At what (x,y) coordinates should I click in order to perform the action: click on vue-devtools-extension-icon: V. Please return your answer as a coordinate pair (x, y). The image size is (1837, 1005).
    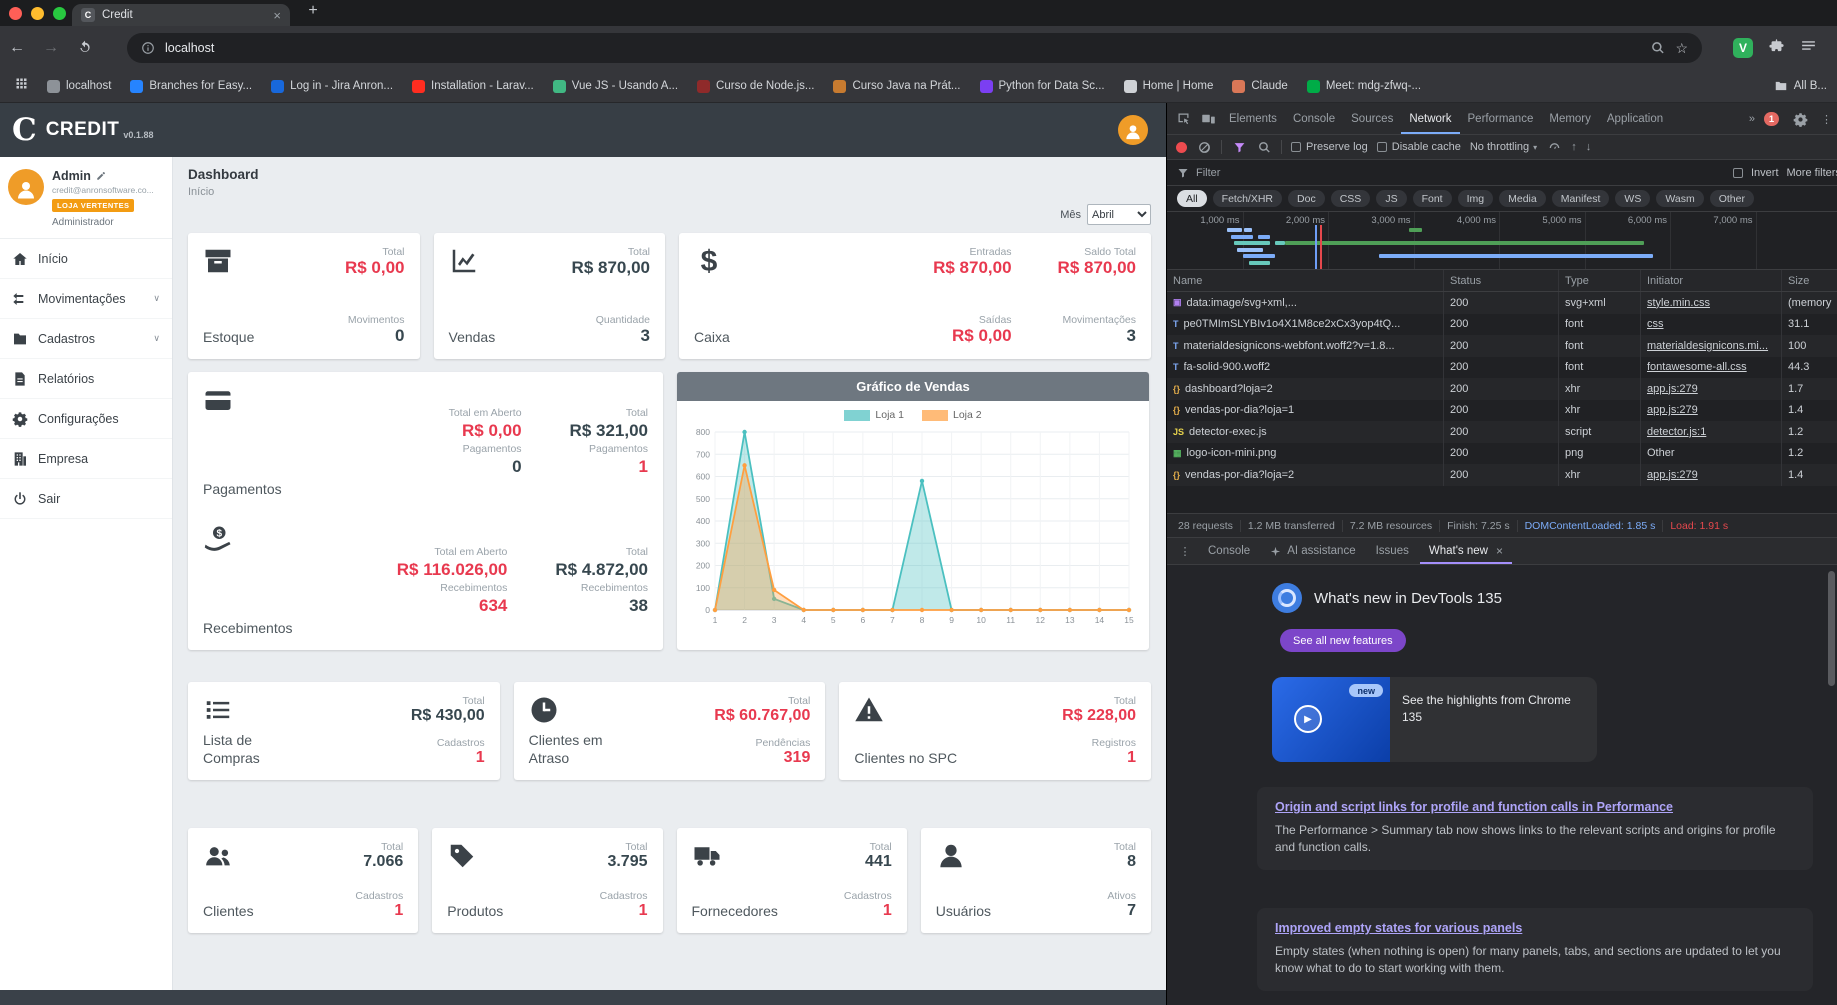
    Looking at the image, I should click on (1743, 48).